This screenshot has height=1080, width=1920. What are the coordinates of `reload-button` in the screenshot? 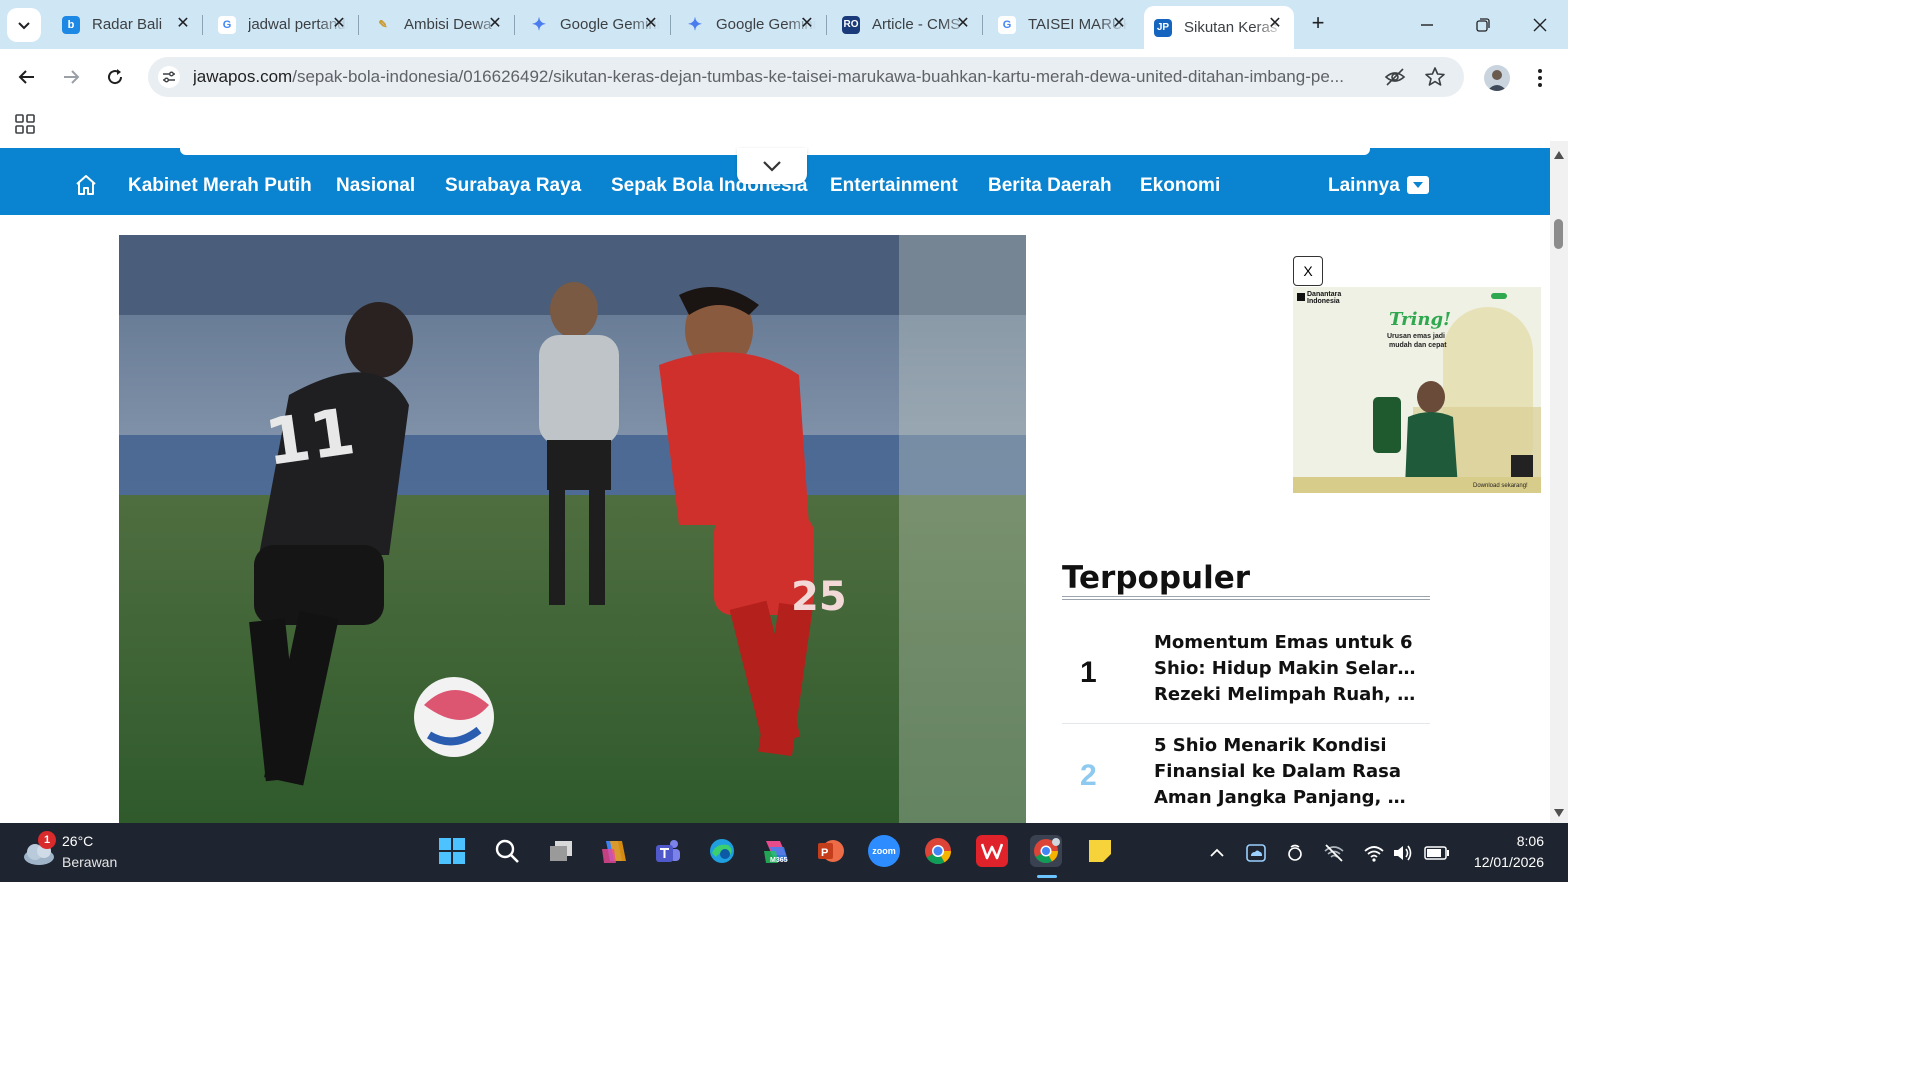 It's located at (115, 77).